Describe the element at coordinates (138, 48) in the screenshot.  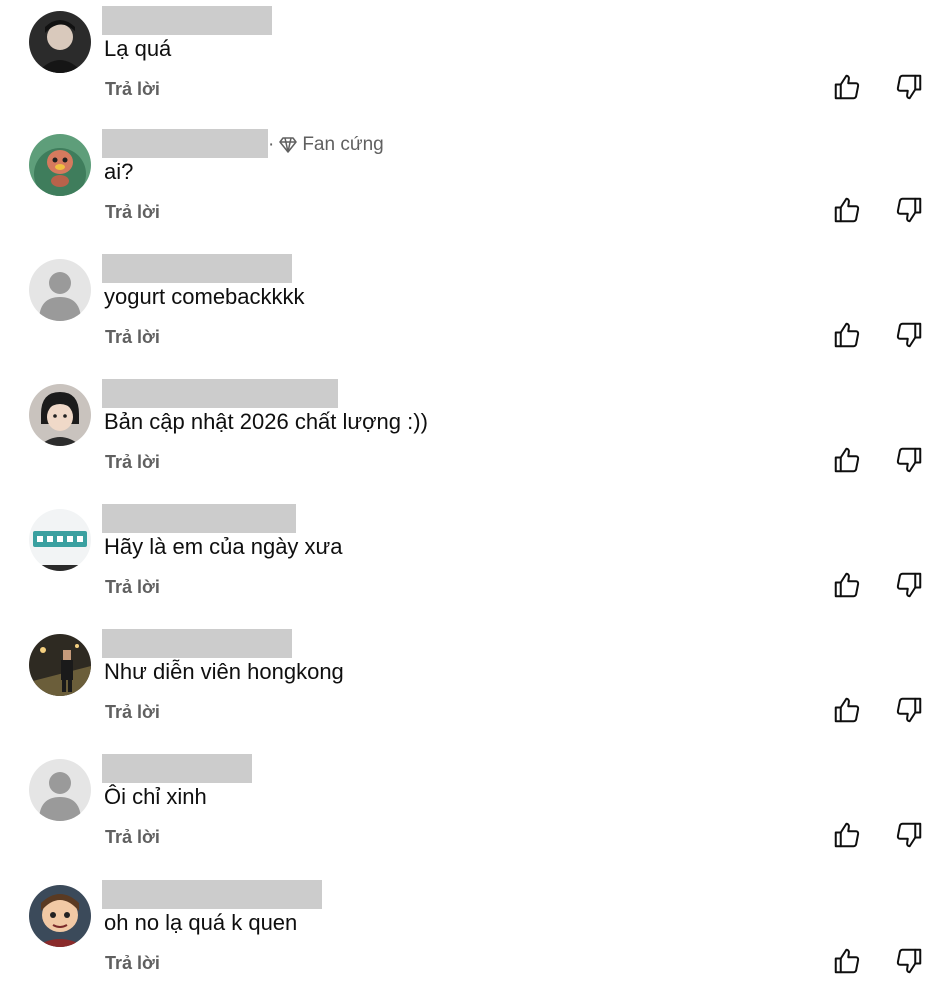
I see `comment-text: Lạ quá` at that location.